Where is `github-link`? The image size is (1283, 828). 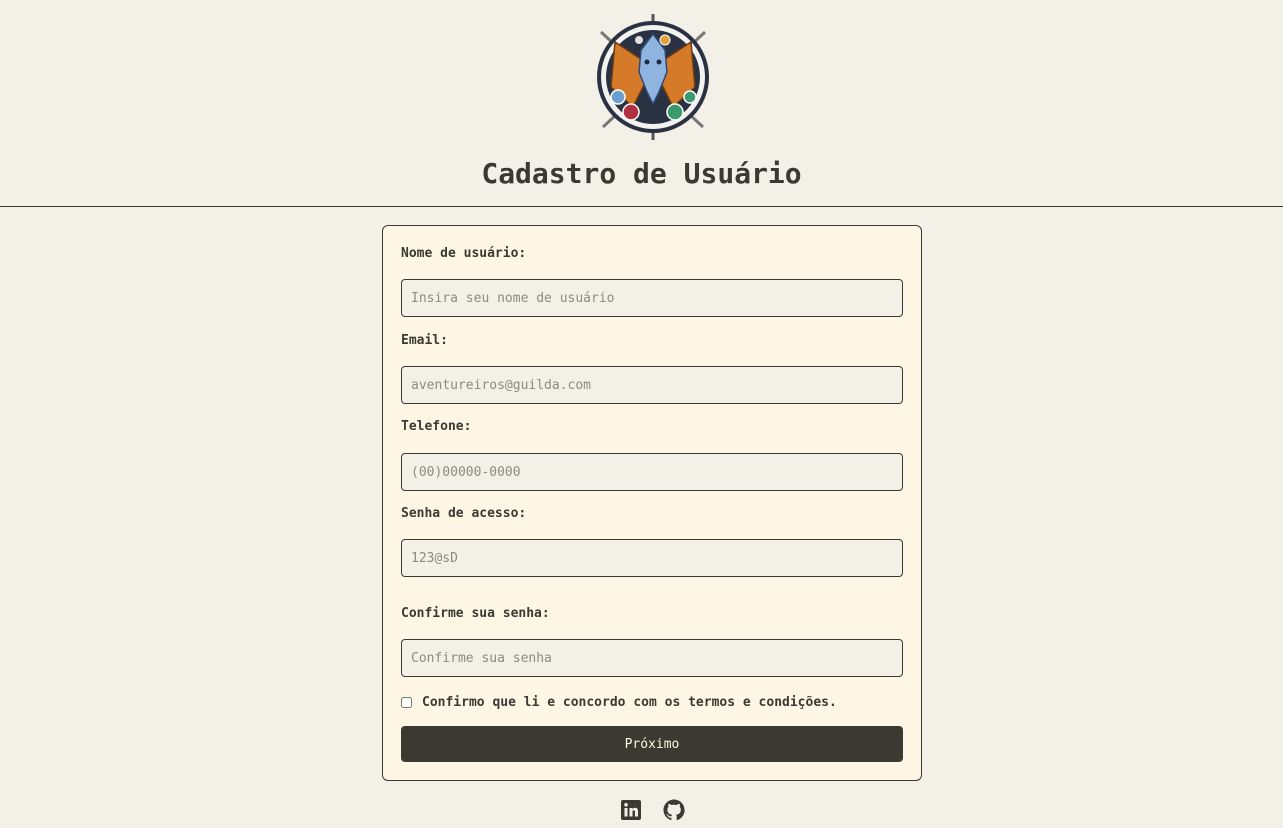
github-link is located at coordinates (674, 810).